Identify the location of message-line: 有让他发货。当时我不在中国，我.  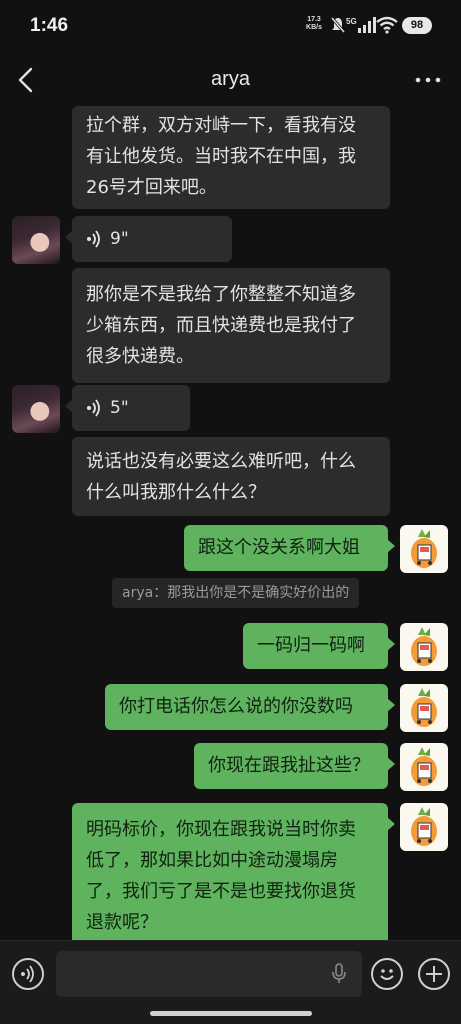
(221, 156).